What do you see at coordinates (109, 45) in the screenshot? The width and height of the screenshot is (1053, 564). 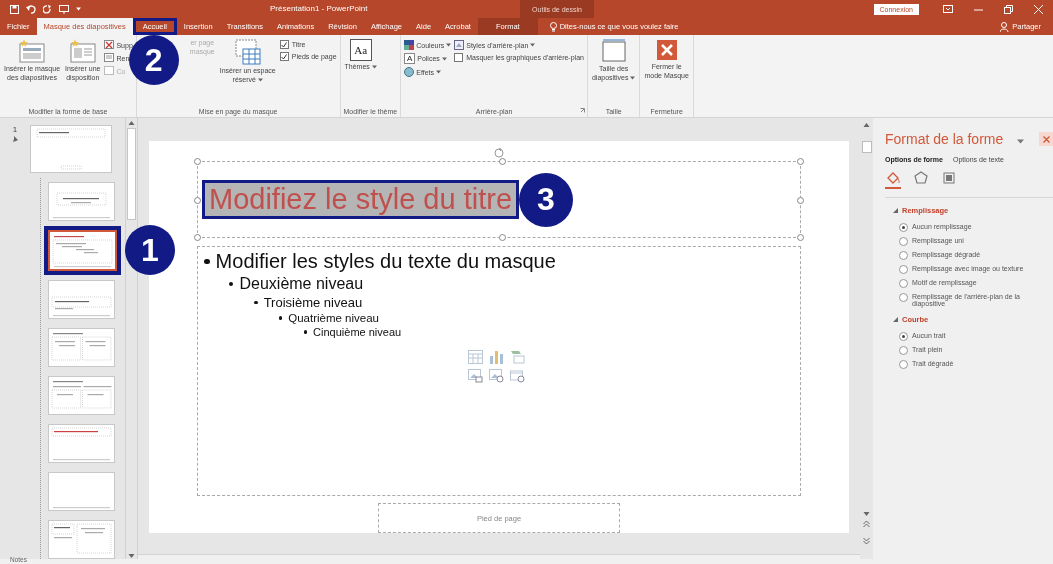 I see `delete-slide-icon` at bounding box center [109, 45].